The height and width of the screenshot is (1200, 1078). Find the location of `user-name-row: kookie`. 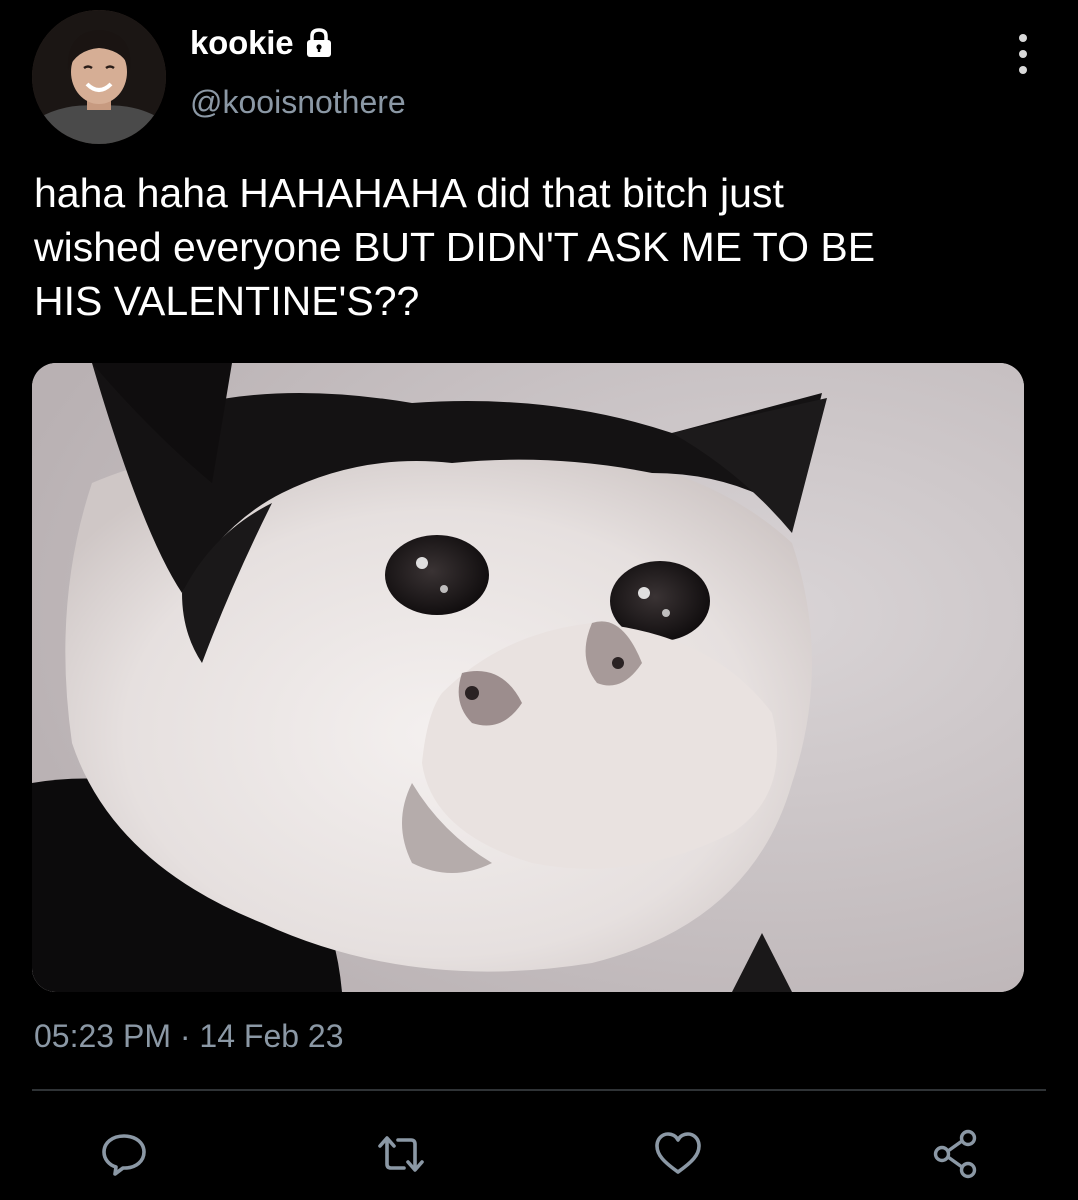

user-name-row: kookie is located at coordinates (263, 43).